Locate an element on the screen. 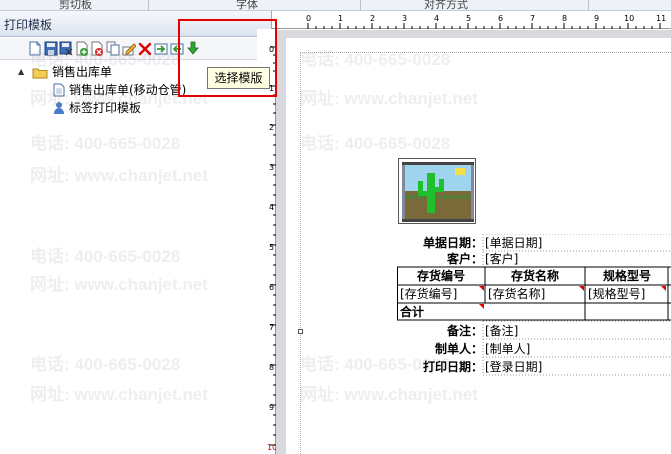  remove-icon is located at coordinates (145, 48).